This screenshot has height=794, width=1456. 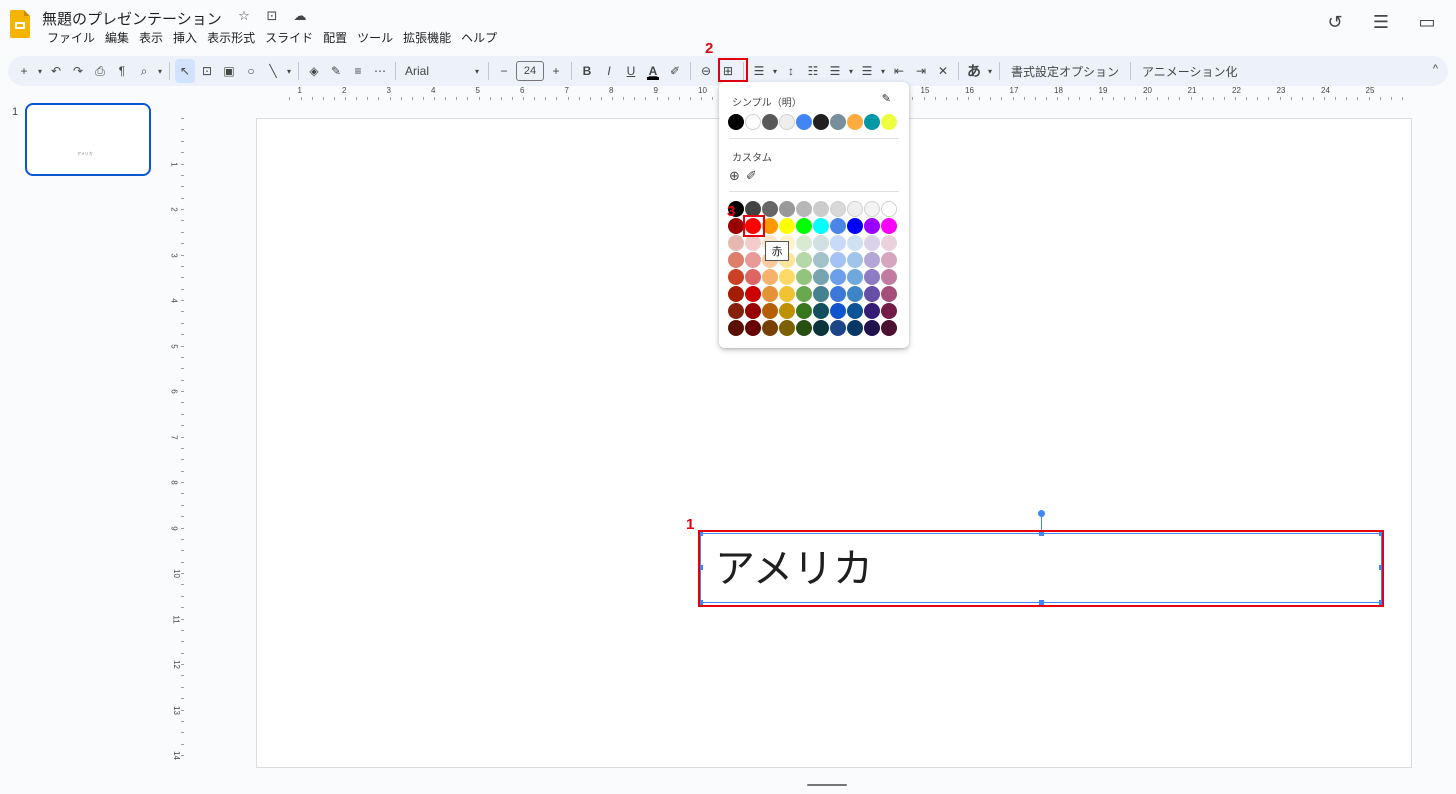 What do you see at coordinates (71, 38) in the screenshot?
I see `menu-file: ファイル` at bounding box center [71, 38].